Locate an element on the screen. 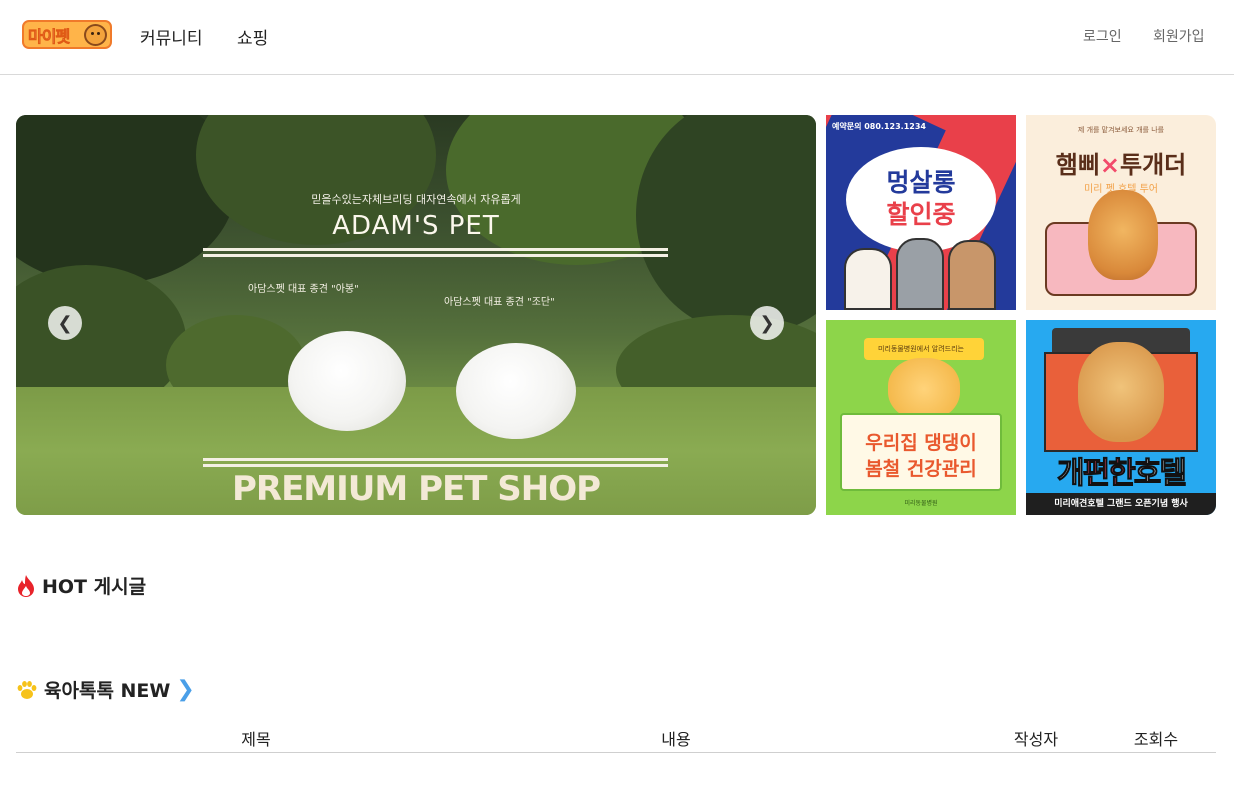 The width and height of the screenshot is (1234, 791). column-author: 작성자 is located at coordinates (1036, 739).